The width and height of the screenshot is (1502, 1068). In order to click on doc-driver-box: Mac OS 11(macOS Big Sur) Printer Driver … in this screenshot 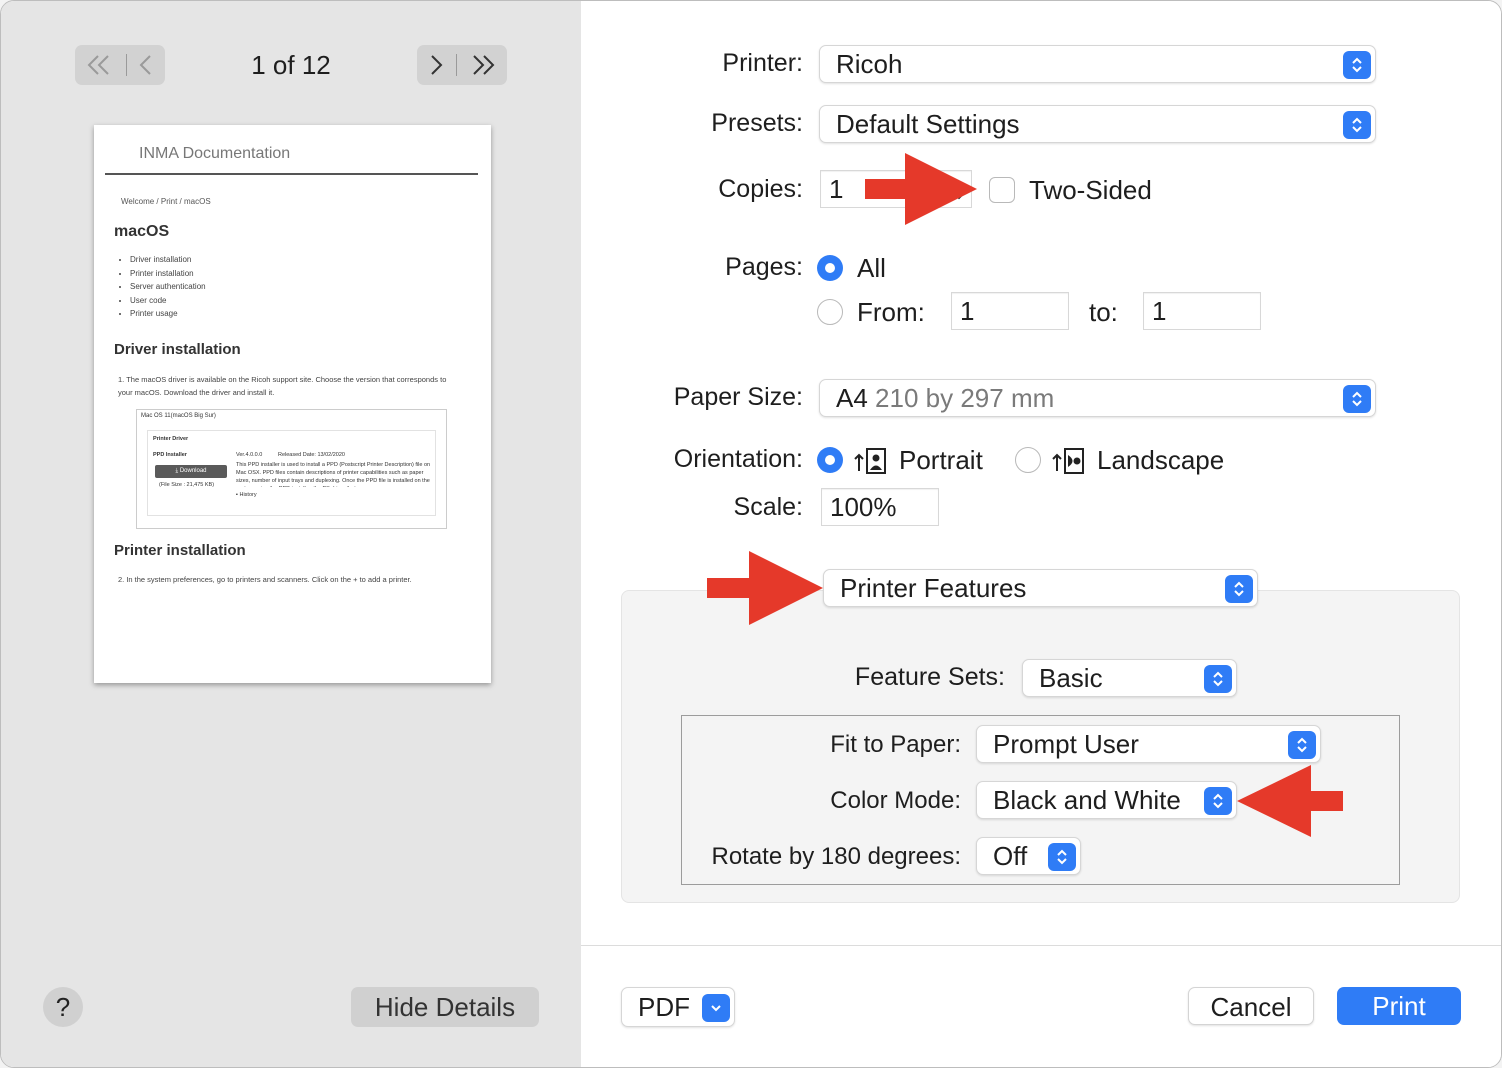, I will do `click(291, 469)`.